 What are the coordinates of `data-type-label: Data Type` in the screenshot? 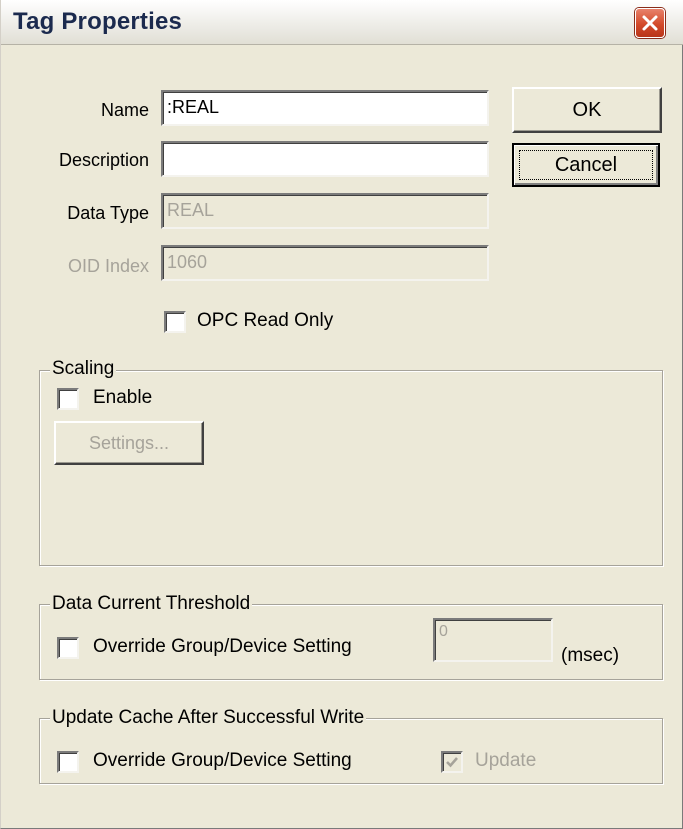 It's located at (108, 213).